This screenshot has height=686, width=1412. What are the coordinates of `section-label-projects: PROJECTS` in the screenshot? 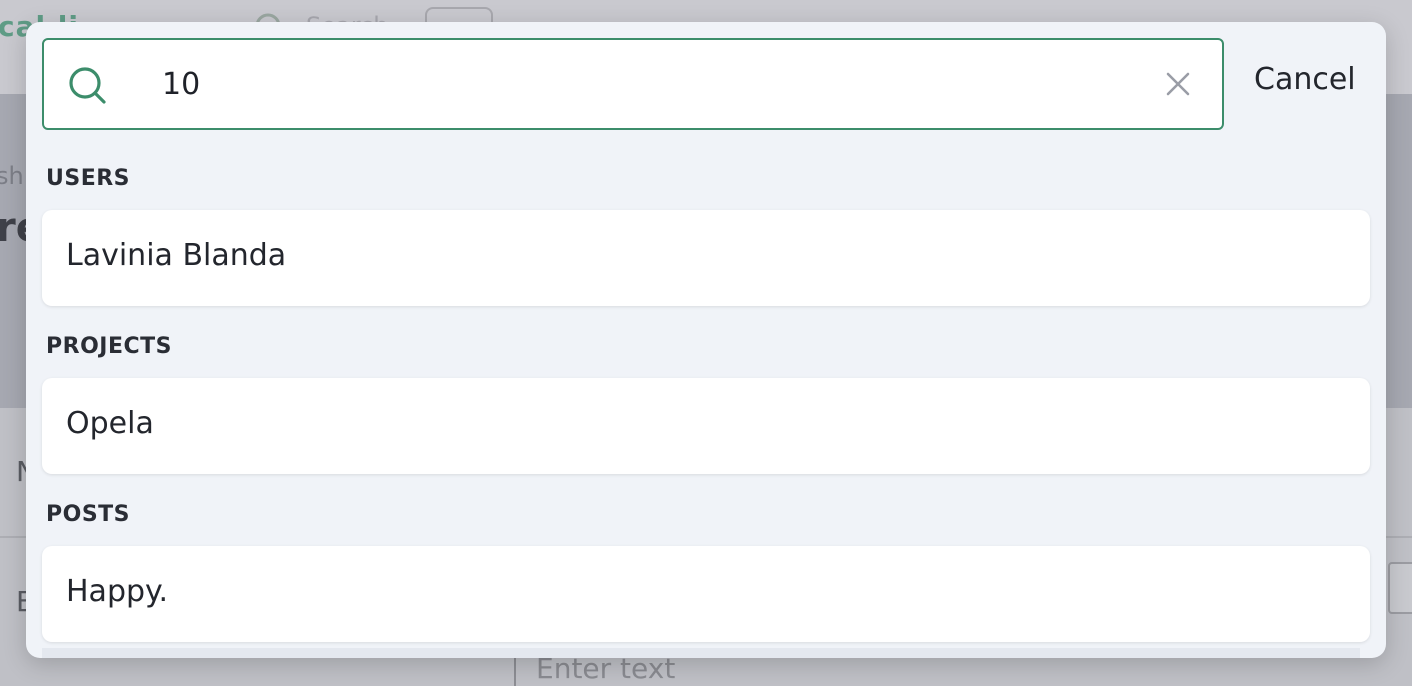 It's located at (109, 346).